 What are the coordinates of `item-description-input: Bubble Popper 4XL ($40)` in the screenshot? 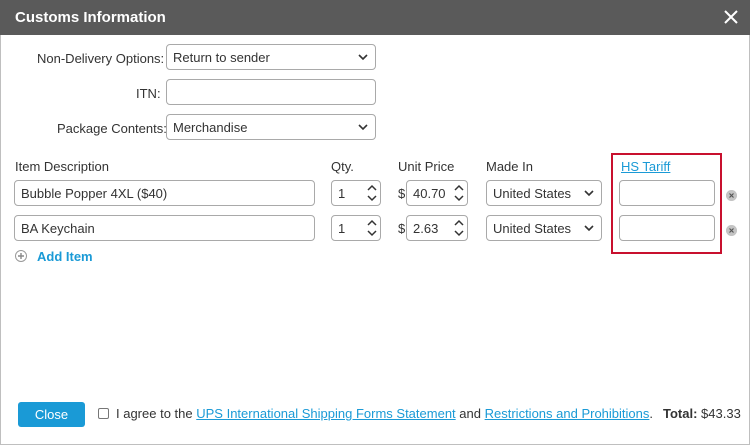 It's located at (164, 193).